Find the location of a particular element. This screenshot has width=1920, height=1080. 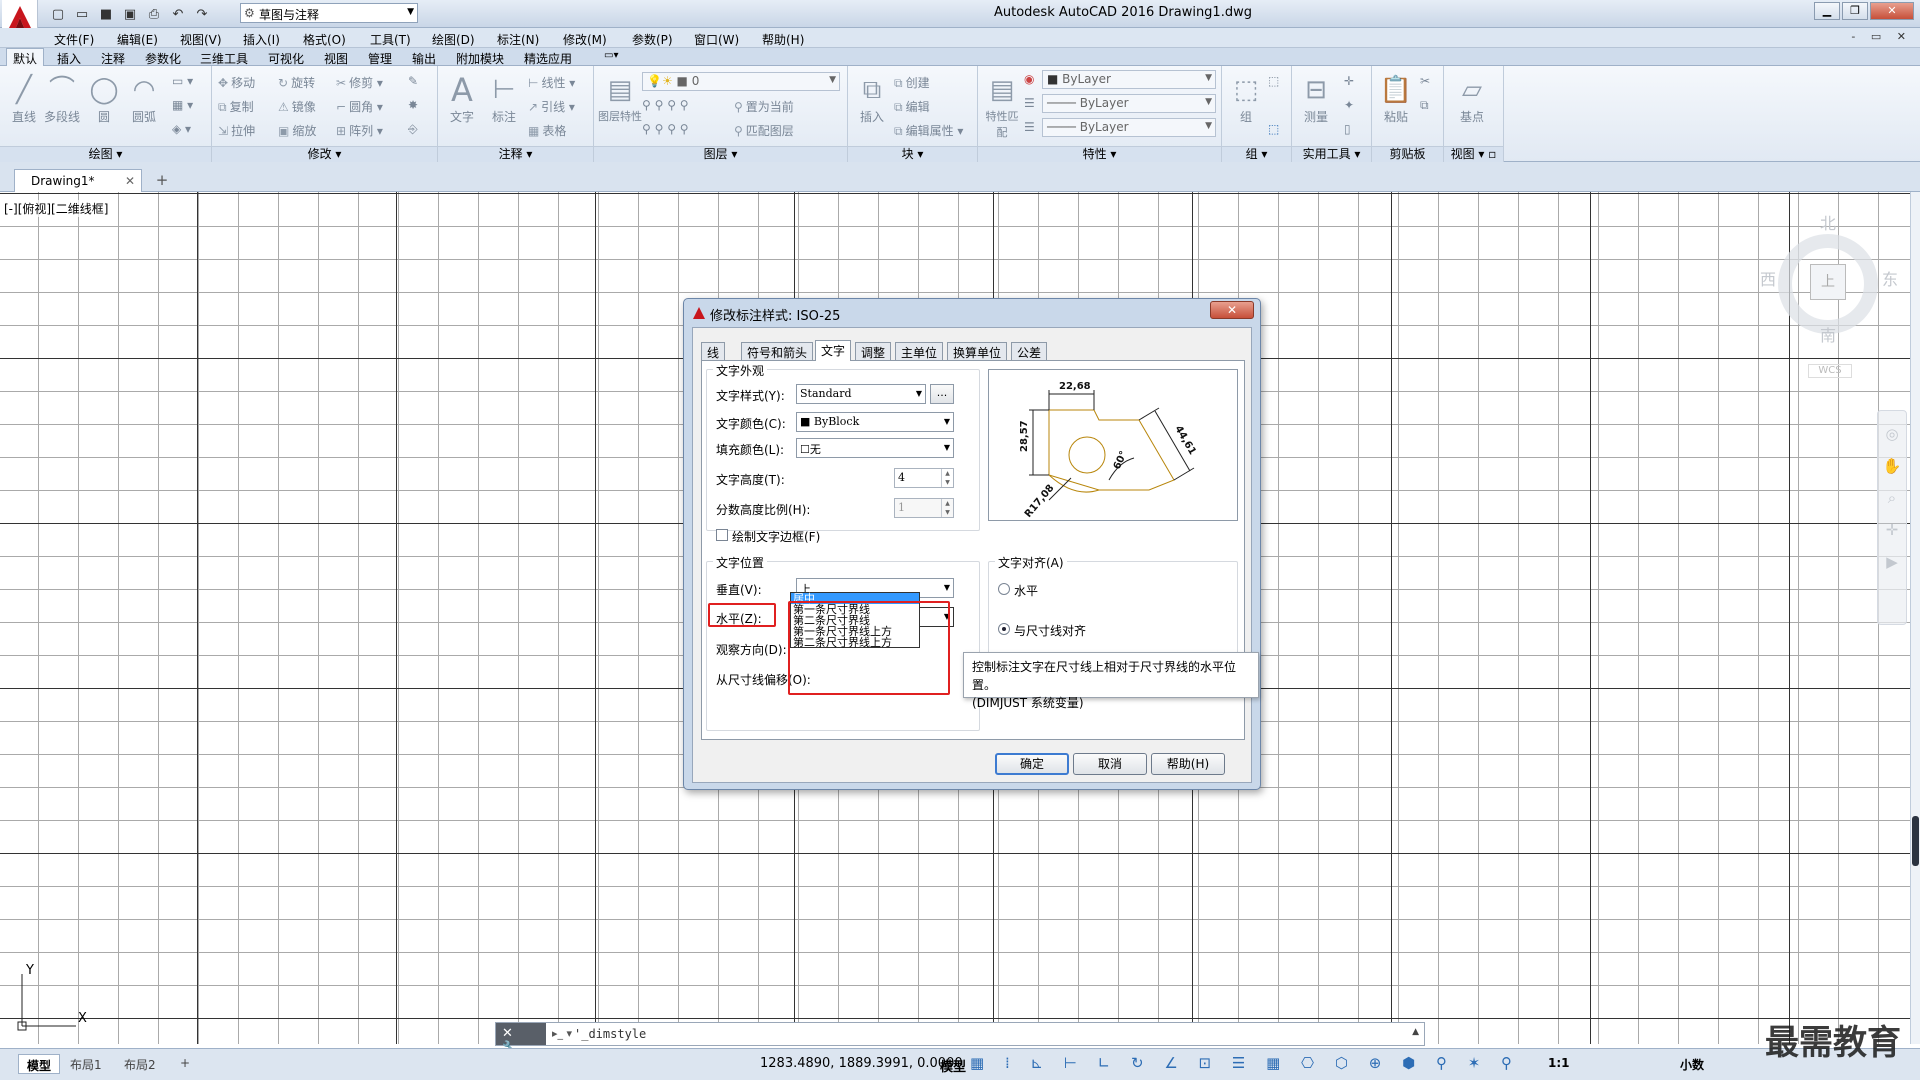

polyline-tool: ⌒ 多段线 is located at coordinates (62, 98).